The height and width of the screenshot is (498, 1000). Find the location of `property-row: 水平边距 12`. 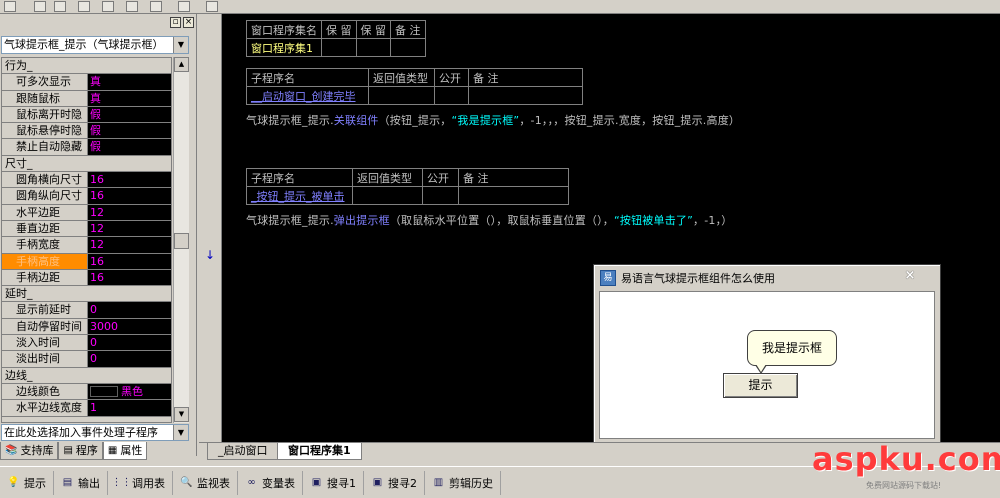

property-row: 水平边距 12 is located at coordinates (86, 212).